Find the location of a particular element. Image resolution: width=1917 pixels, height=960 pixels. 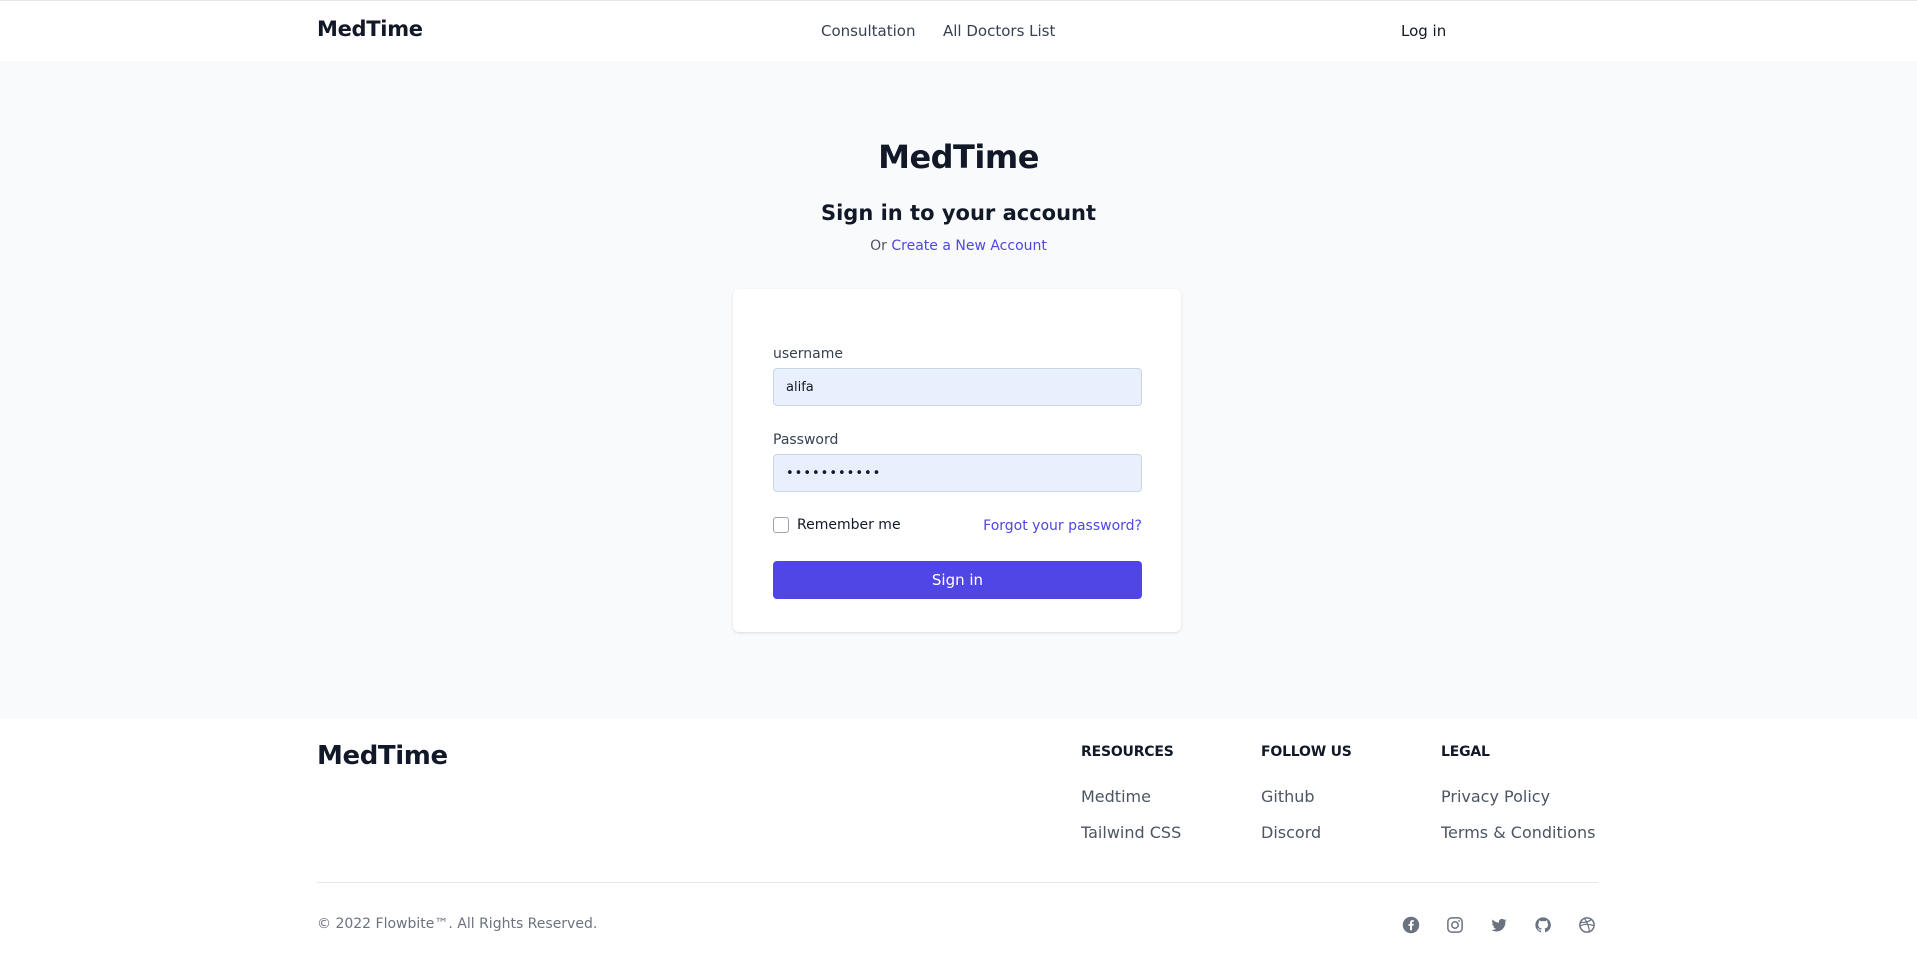

footer-divider is located at coordinates (957, 882).